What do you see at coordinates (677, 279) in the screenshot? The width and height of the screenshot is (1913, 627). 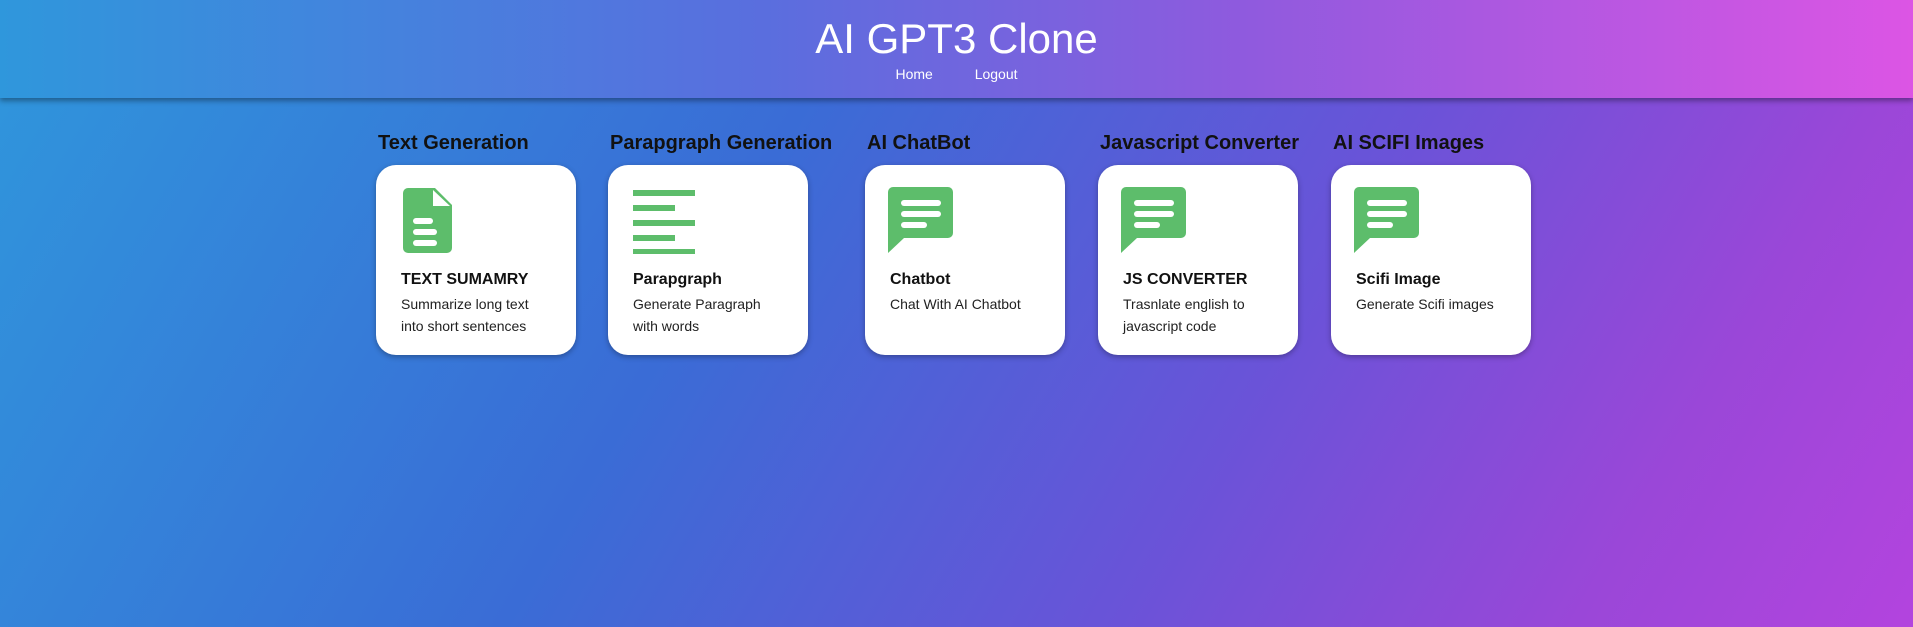 I see `card-title: Parapgraph` at bounding box center [677, 279].